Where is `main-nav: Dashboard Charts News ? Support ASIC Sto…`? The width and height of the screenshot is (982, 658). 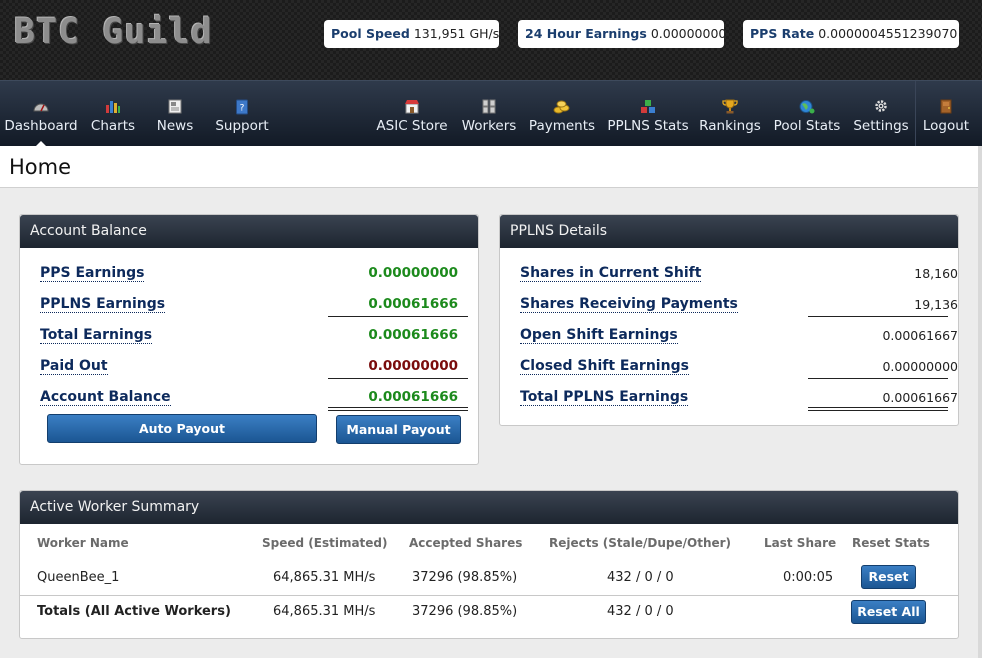
main-nav: Dashboard Charts News ? Support ASIC Sto… is located at coordinates (491, 113).